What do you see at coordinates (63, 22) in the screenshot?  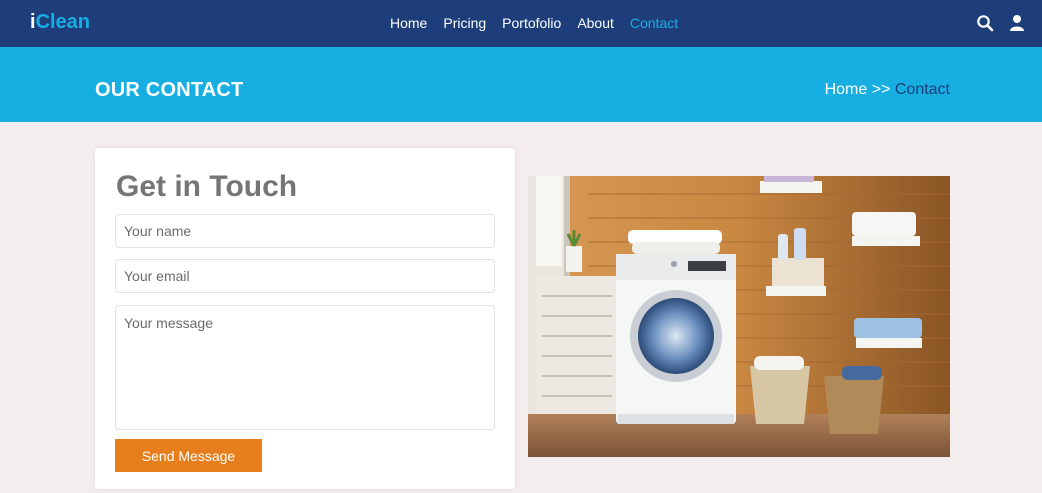 I see `logo-name: Clean` at bounding box center [63, 22].